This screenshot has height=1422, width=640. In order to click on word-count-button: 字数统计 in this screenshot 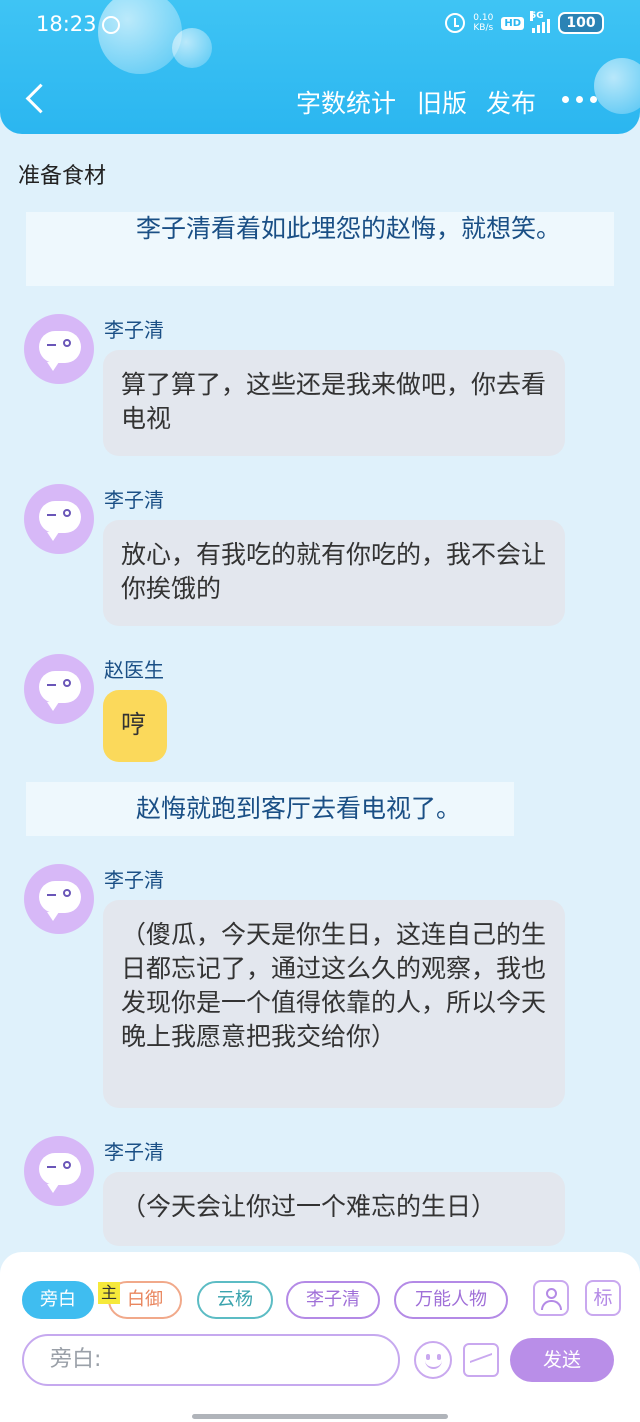, I will do `click(346, 102)`.